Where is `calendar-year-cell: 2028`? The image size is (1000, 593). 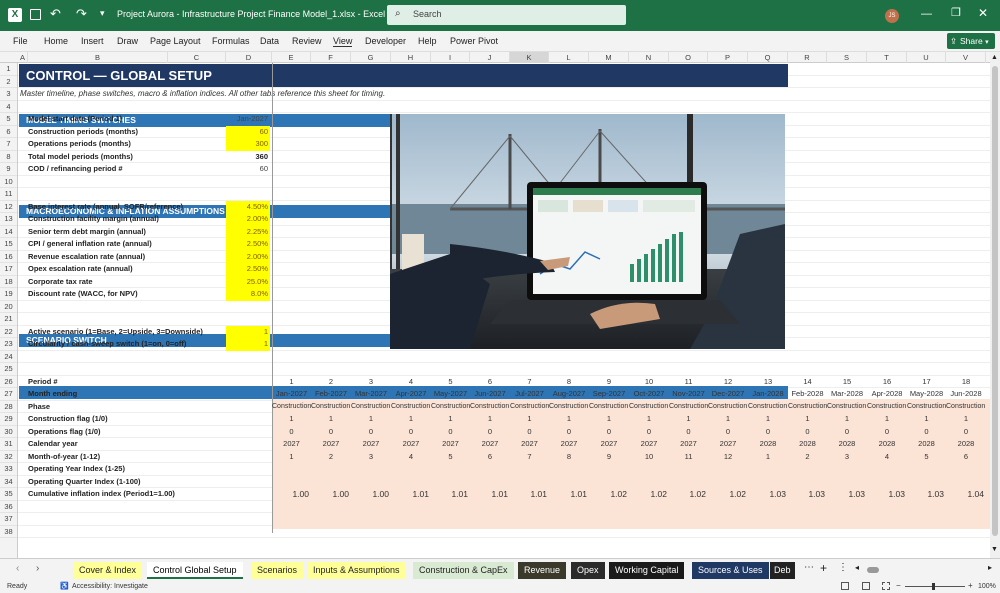
calendar-year-cell: 2028 is located at coordinates (847, 444).